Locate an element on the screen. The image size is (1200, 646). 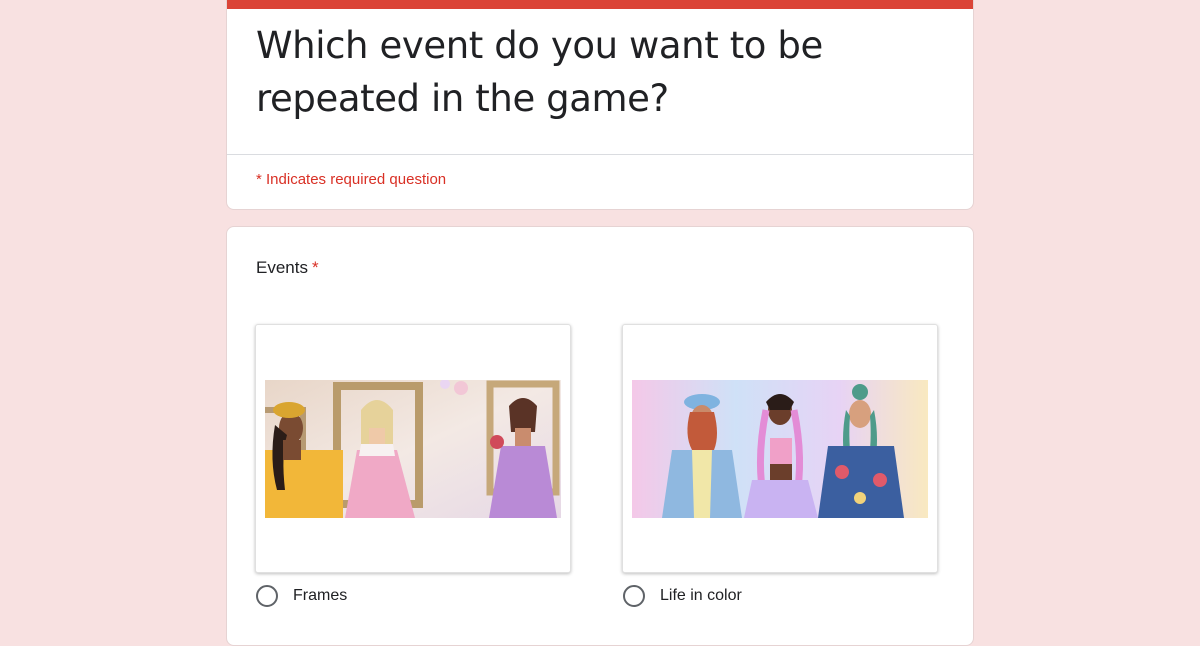
question-title: Events * is located at coordinates (287, 268).